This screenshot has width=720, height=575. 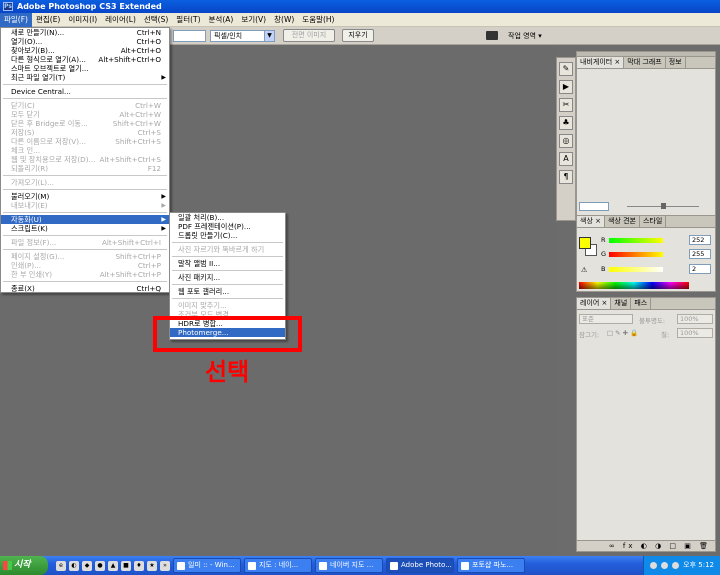 What do you see at coordinates (525, 36) in the screenshot?
I see `workspace-menu: 작업 영역 ▾` at bounding box center [525, 36].